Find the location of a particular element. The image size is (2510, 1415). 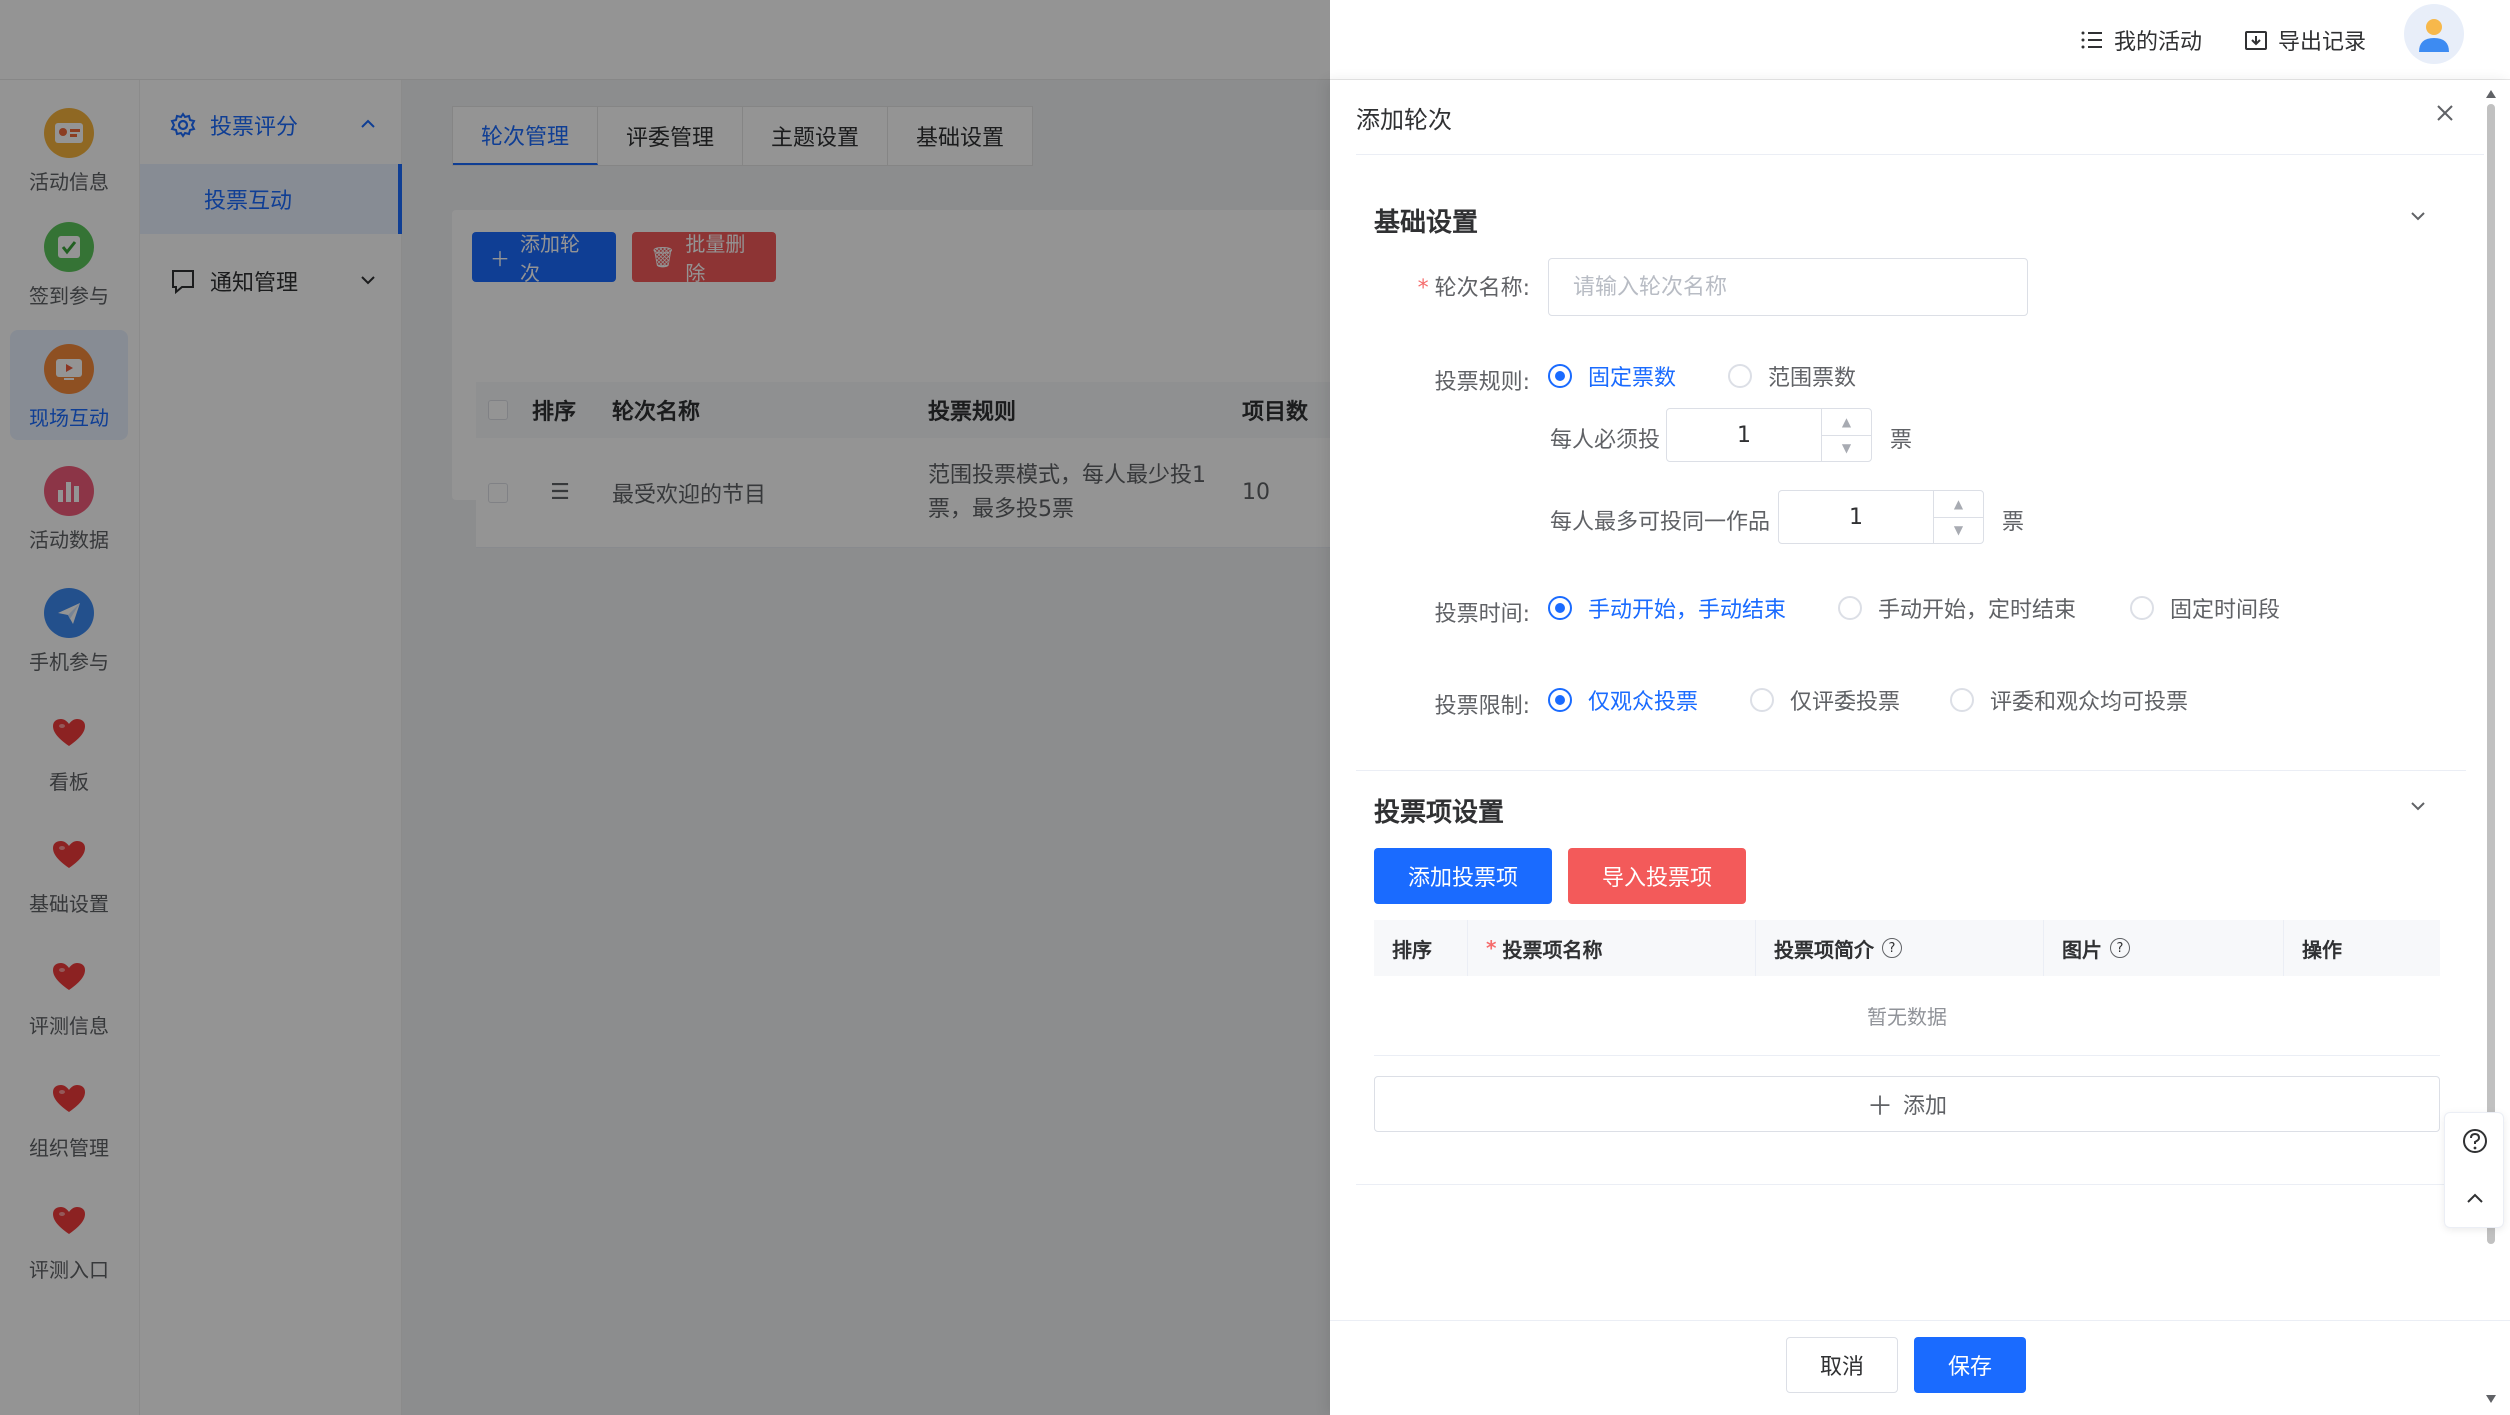

column-vote-rule: 投票规则 is located at coordinates (972, 412).